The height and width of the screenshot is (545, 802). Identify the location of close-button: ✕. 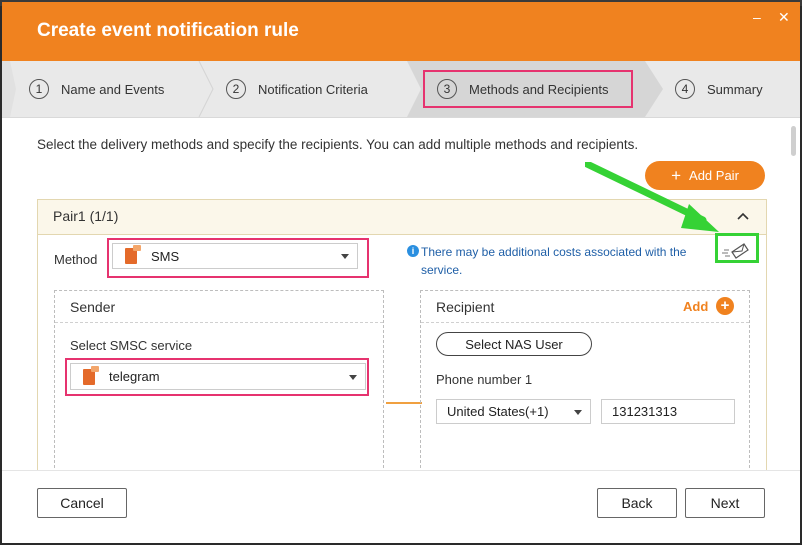
(784, 17).